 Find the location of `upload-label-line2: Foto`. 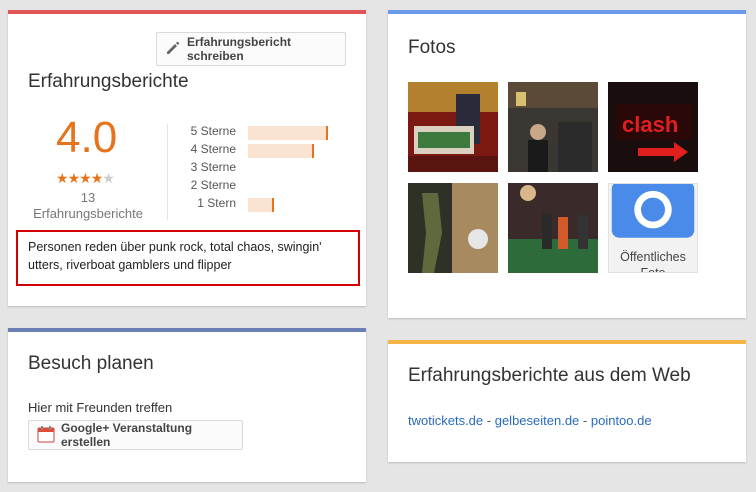

upload-label-line2: Foto is located at coordinates (653, 269).